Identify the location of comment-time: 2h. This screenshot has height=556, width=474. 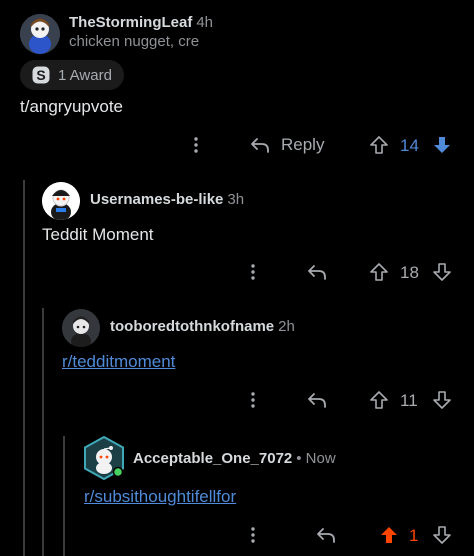
(286, 326).